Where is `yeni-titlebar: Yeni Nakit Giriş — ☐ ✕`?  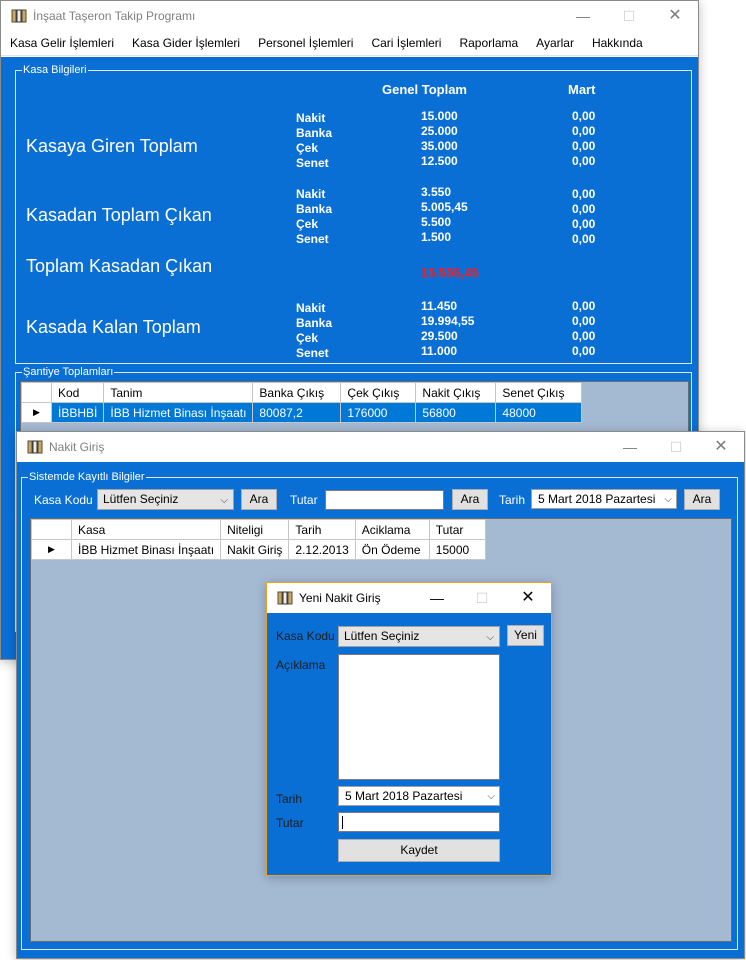
yeni-titlebar: Yeni Nakit Giriş — ☐ ✕ is located at coordinates (409, 598).